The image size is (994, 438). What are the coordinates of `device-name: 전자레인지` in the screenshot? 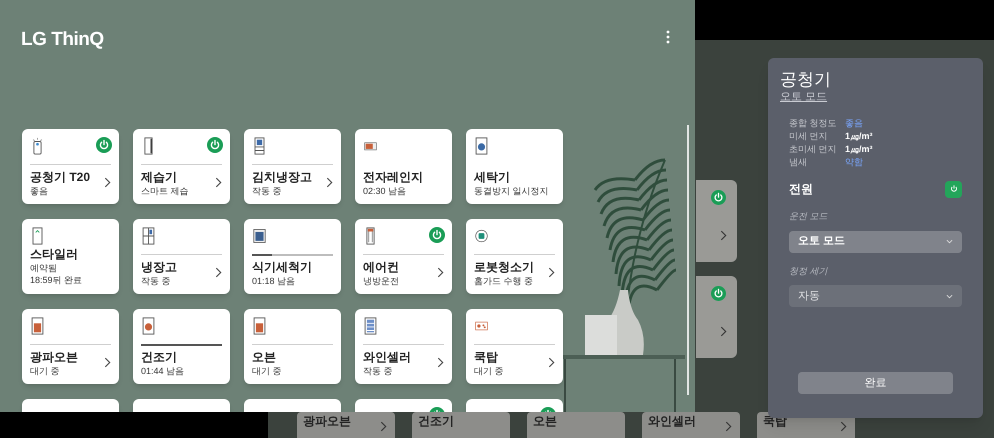 It's located at (393, 177).